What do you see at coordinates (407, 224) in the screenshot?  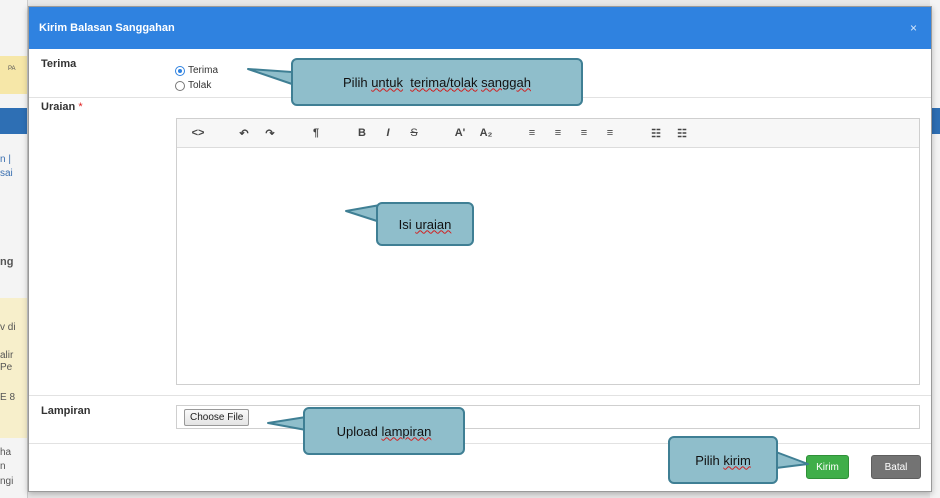 I see `callout-text: Isi` at bounding box center [407, 224].